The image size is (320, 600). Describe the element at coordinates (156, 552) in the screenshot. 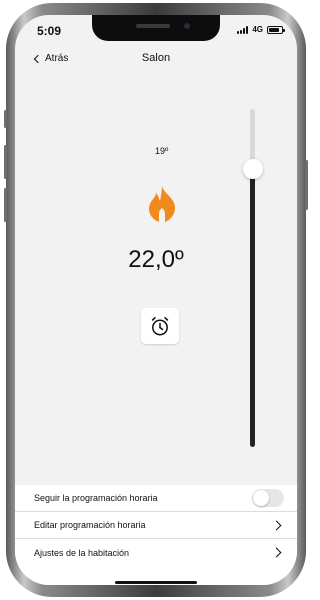

I see `room-settings-row: Ajustes de la habitación` at that location.